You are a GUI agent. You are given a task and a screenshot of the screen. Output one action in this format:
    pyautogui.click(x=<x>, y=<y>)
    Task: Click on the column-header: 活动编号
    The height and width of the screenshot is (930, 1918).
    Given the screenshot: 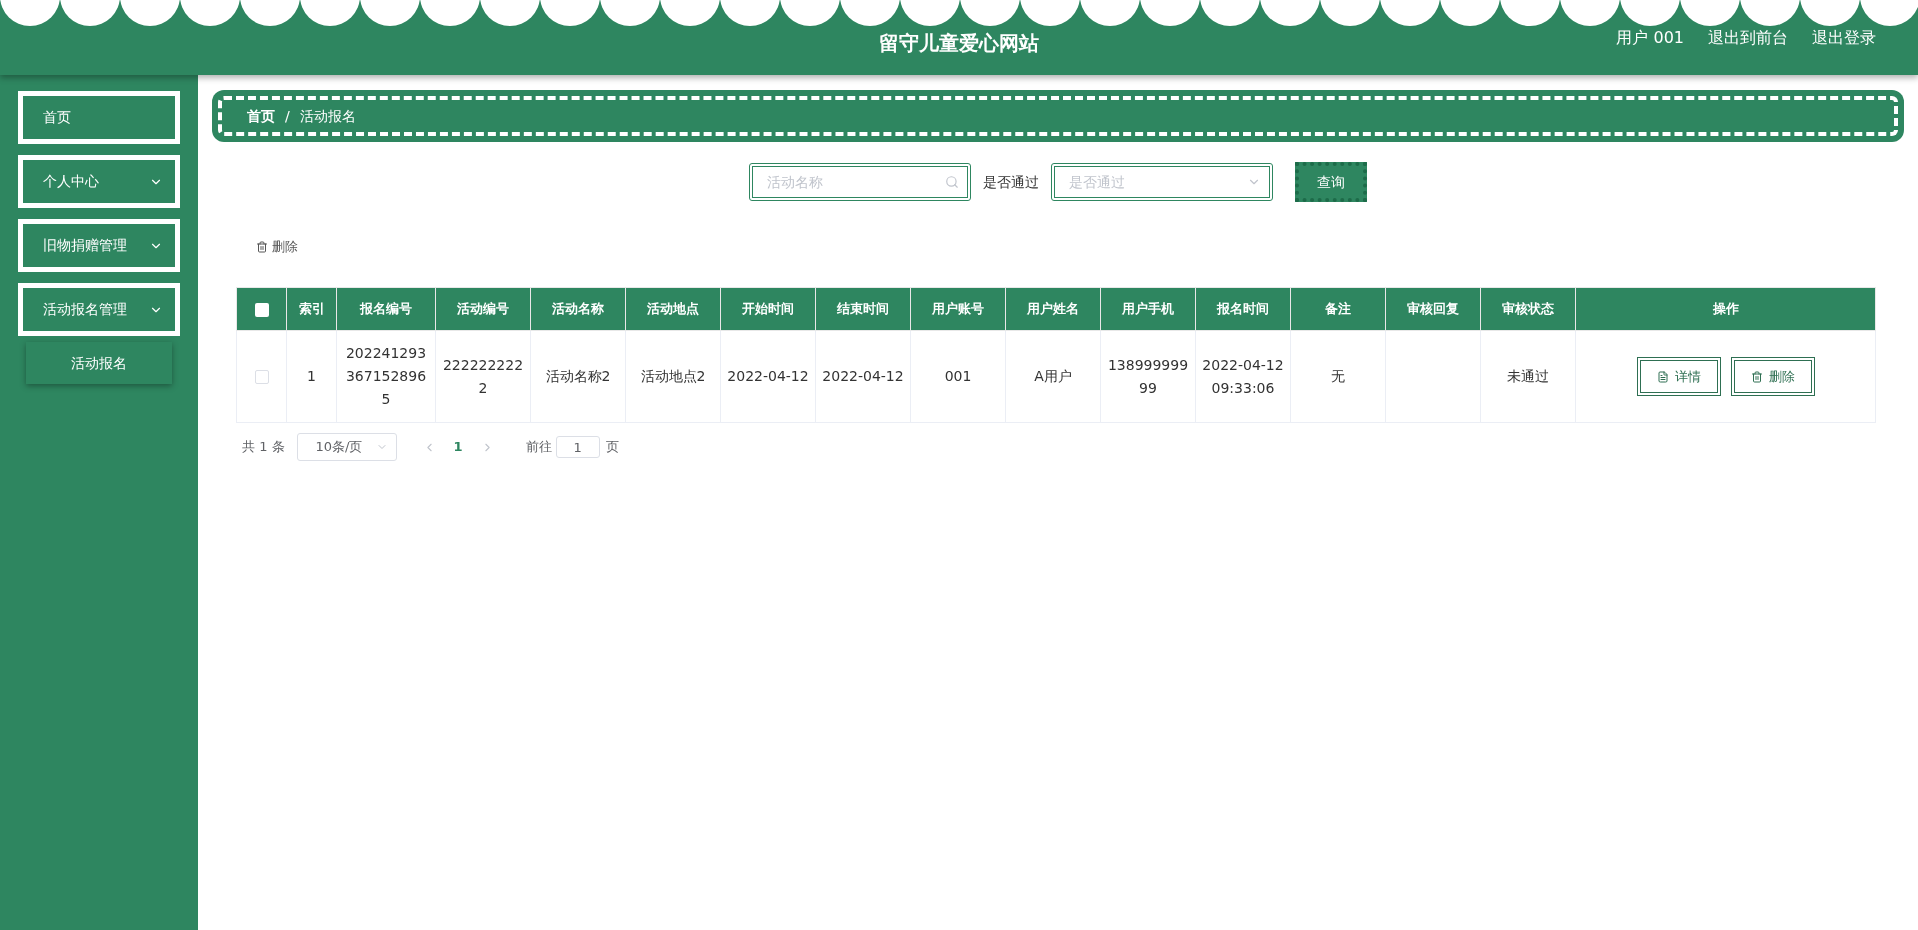 What is the action you would take?
    pyautogui.click(x=483, y=309)
    